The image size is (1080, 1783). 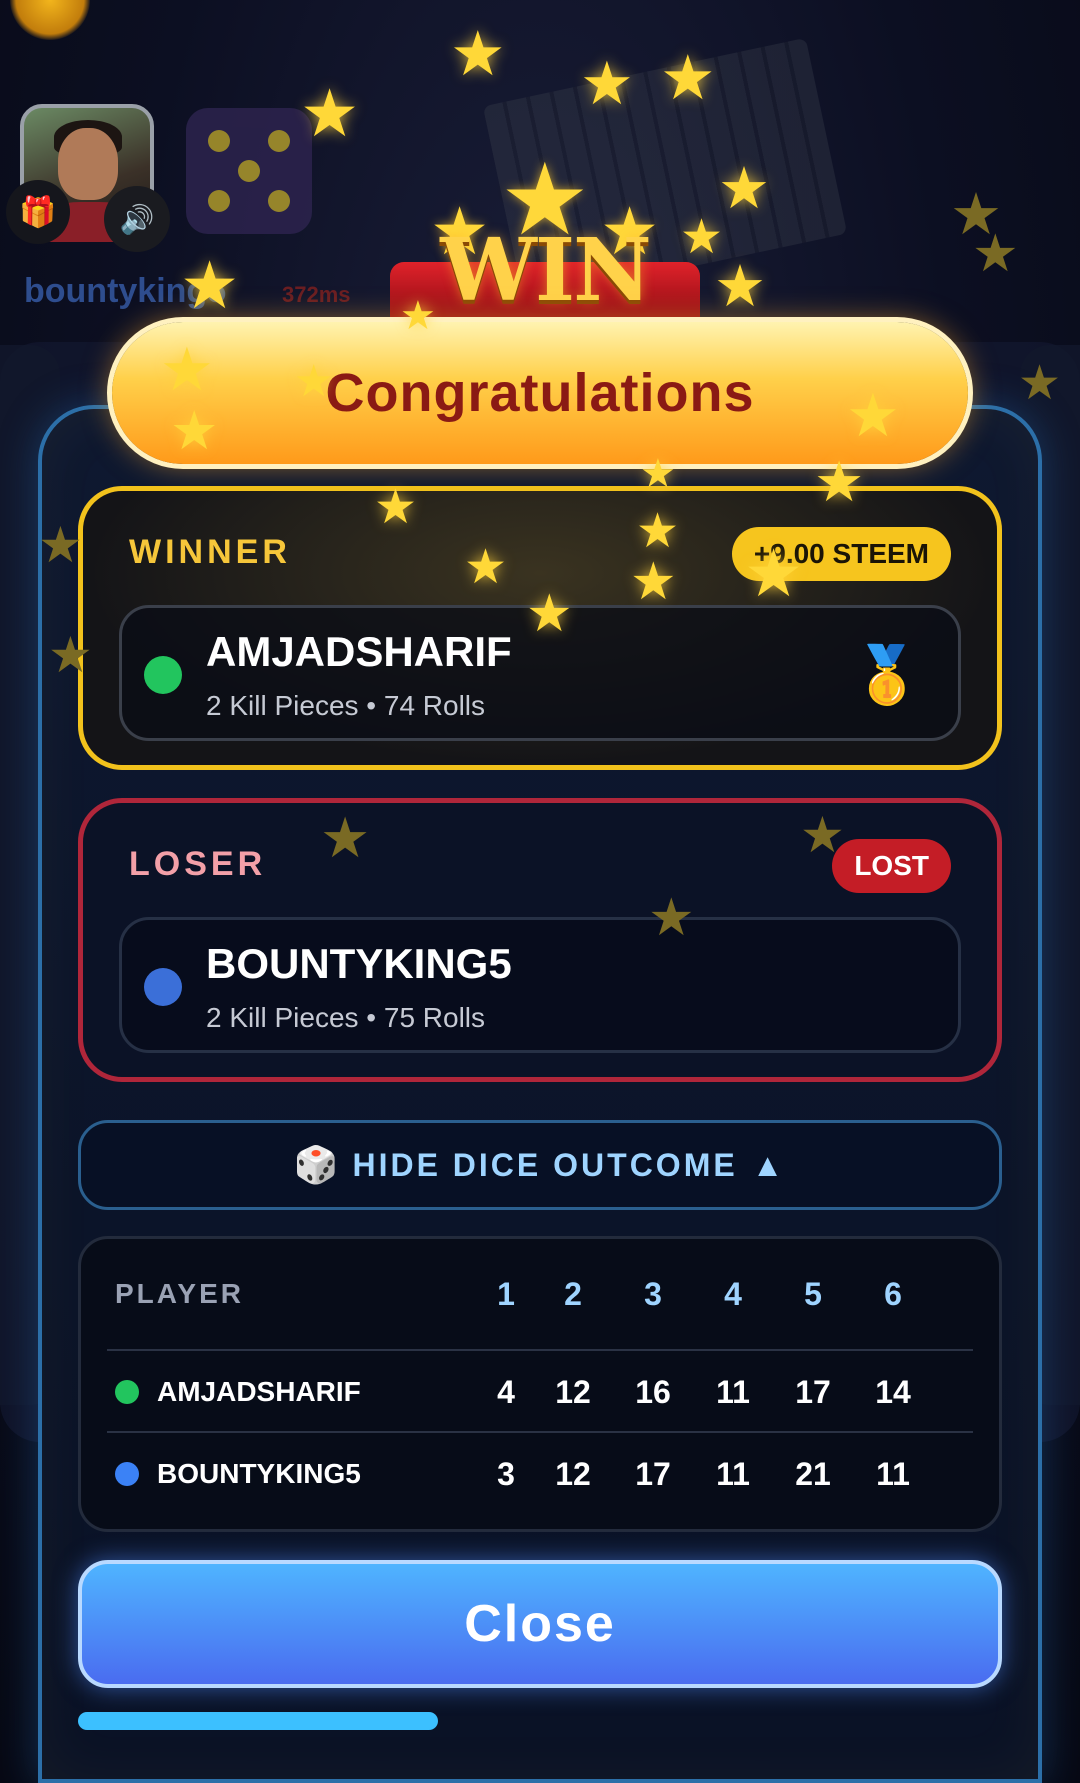 I want to click on row-player-name: AMJADSHARIF, so click(x=259, y=1391).